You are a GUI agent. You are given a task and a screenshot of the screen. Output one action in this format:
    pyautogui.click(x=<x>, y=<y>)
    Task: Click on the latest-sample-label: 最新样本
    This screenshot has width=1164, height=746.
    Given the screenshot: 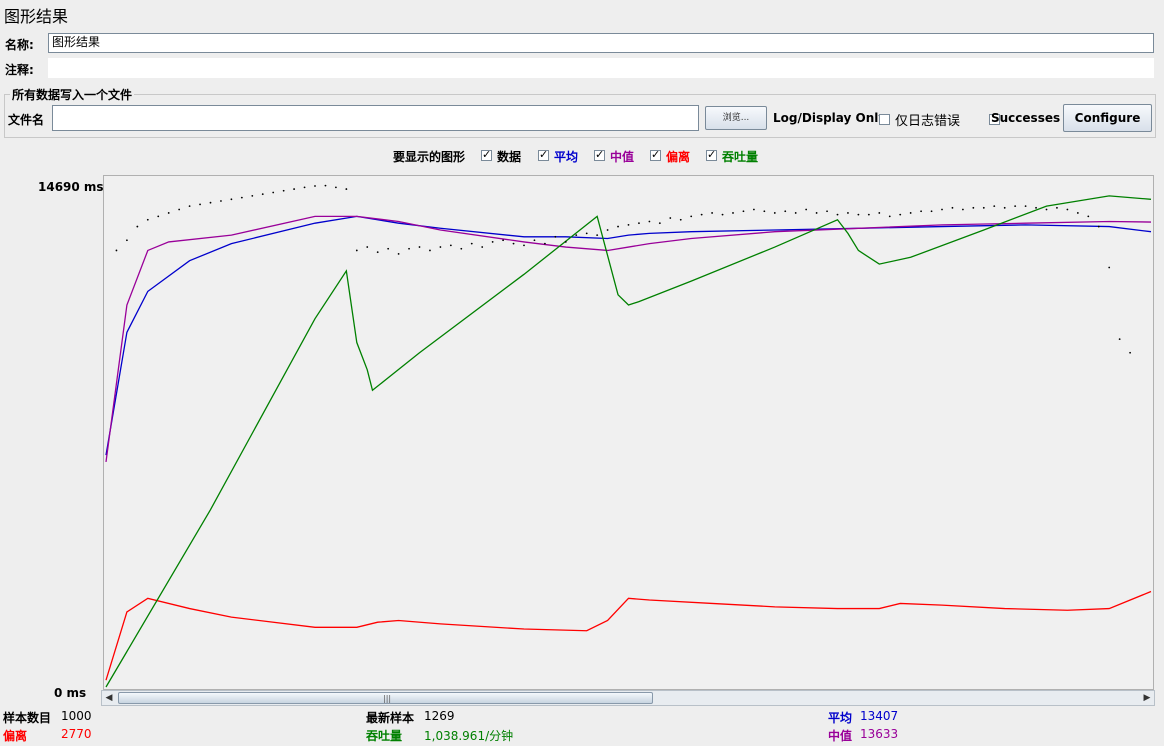 What is the action you would take?
    pyautogui.click(x=390, y=718)
    